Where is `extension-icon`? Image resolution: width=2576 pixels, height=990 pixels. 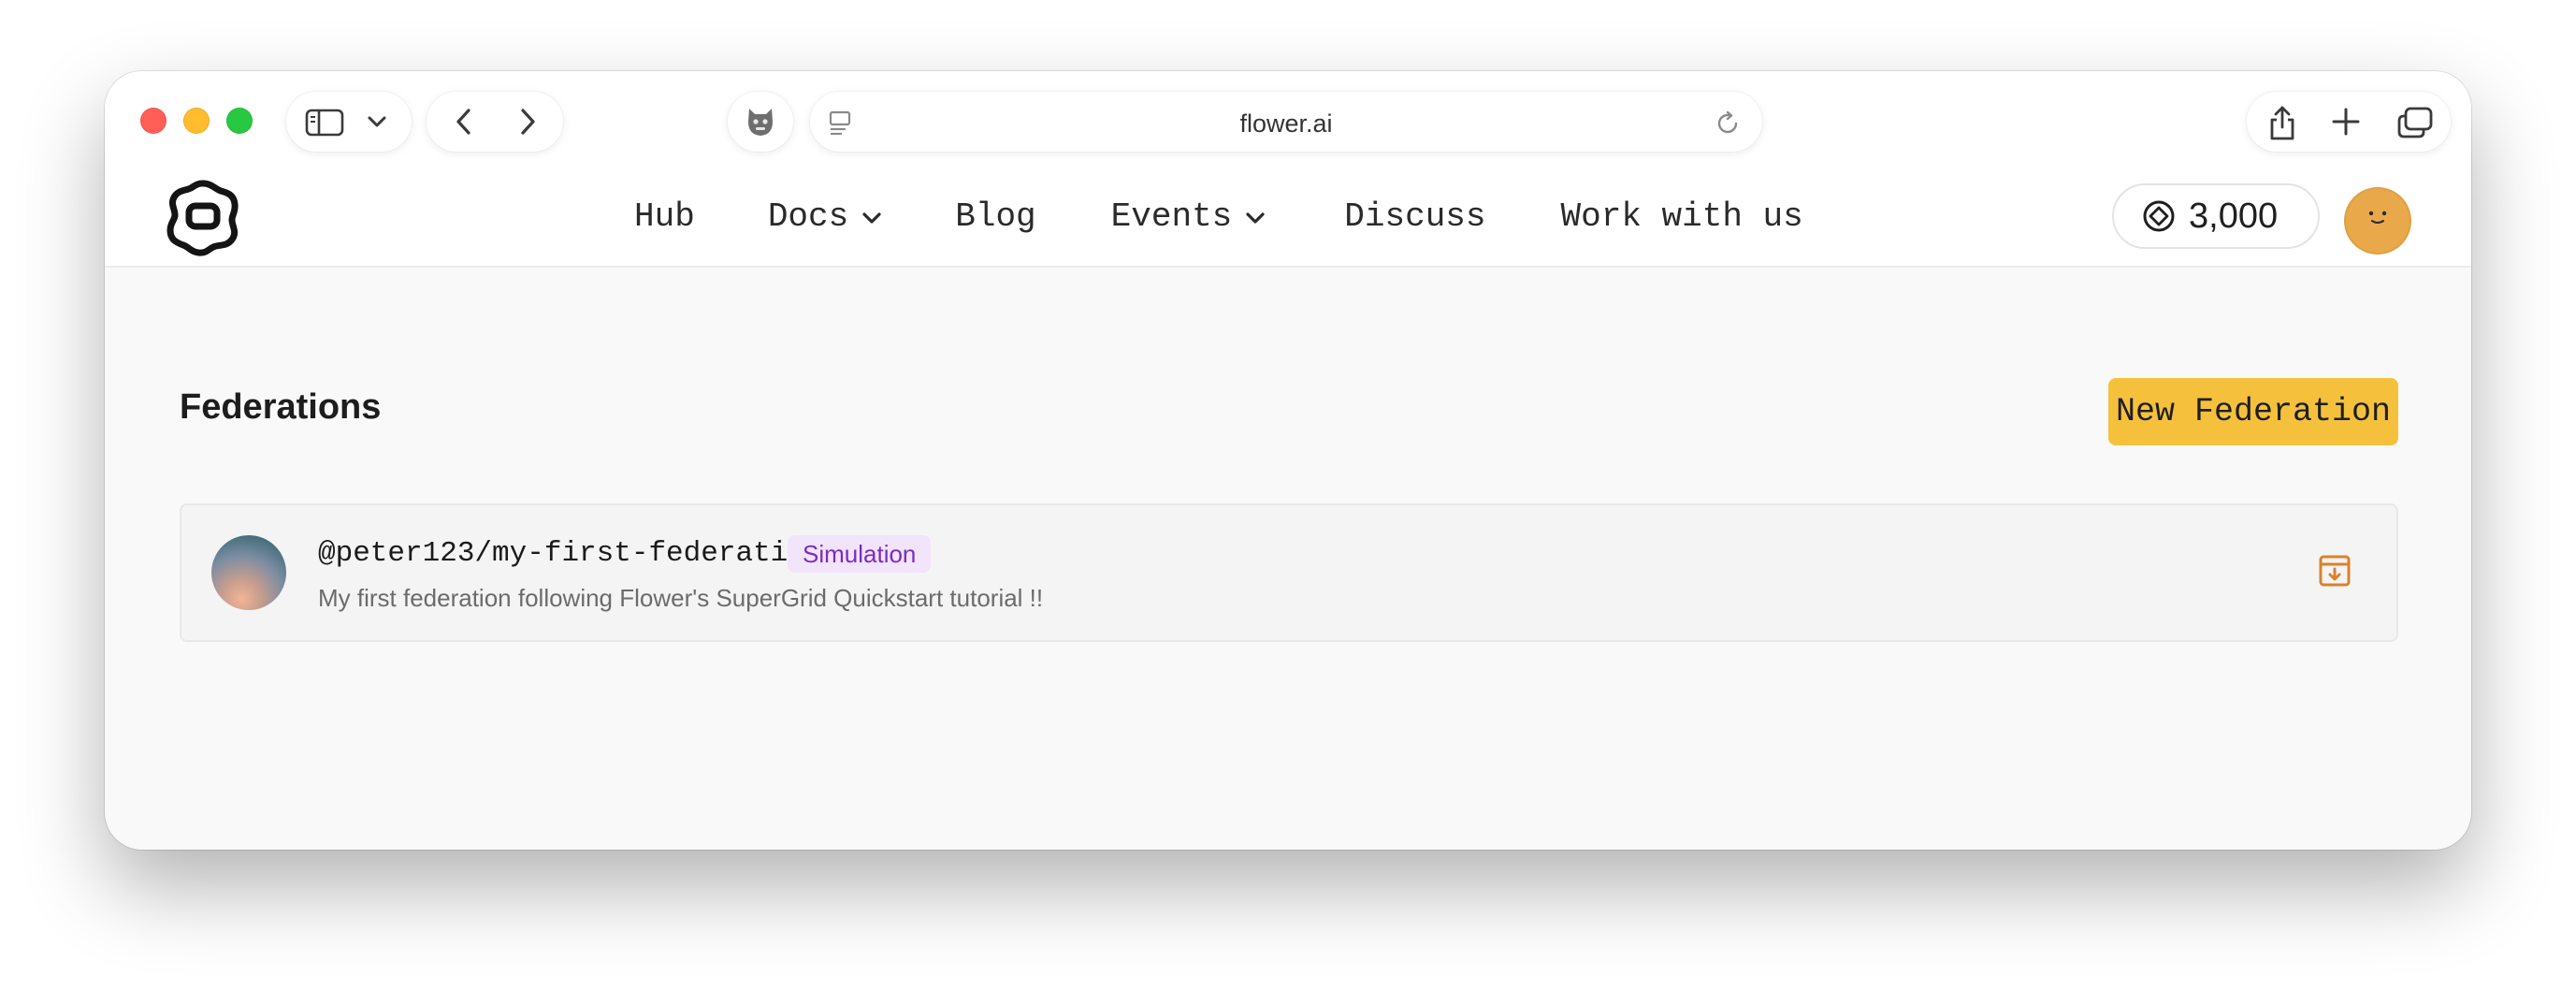
extension-icon is located at coordinates (760, 123).